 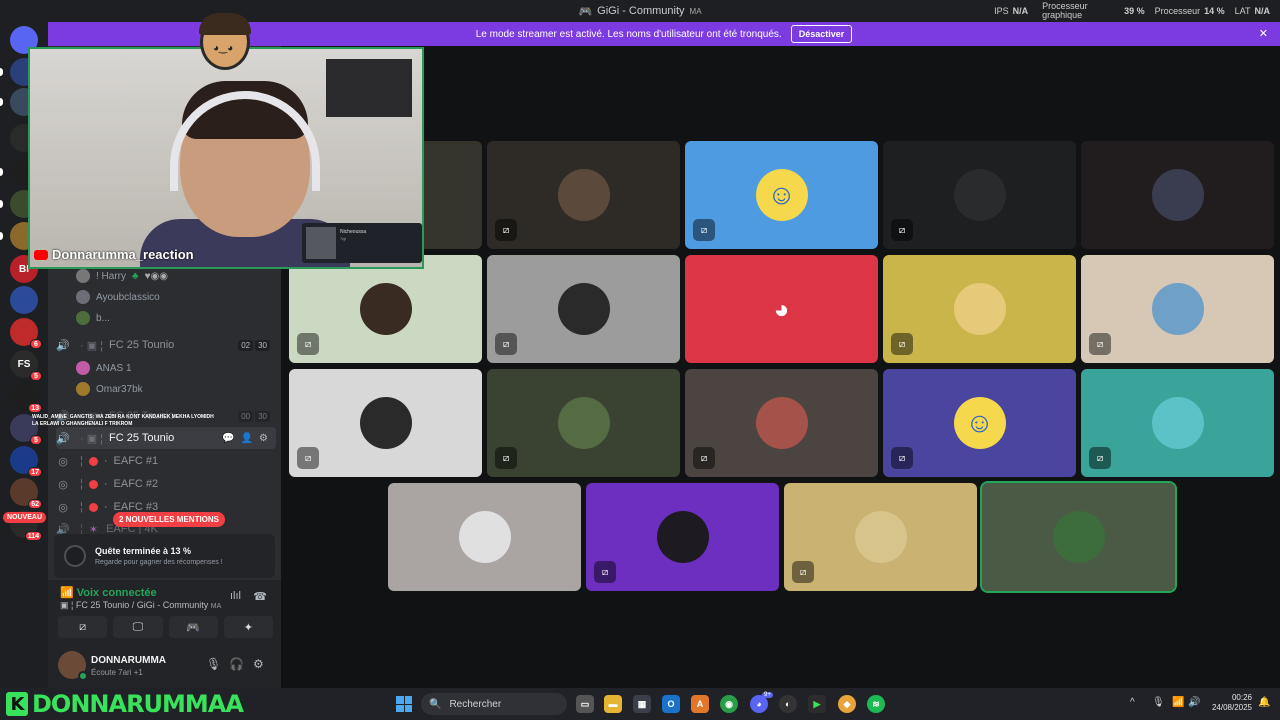 What do you see at coordinates (404, 704) in the screenshot?
I see `start-button` at bounding box center [404, 704].